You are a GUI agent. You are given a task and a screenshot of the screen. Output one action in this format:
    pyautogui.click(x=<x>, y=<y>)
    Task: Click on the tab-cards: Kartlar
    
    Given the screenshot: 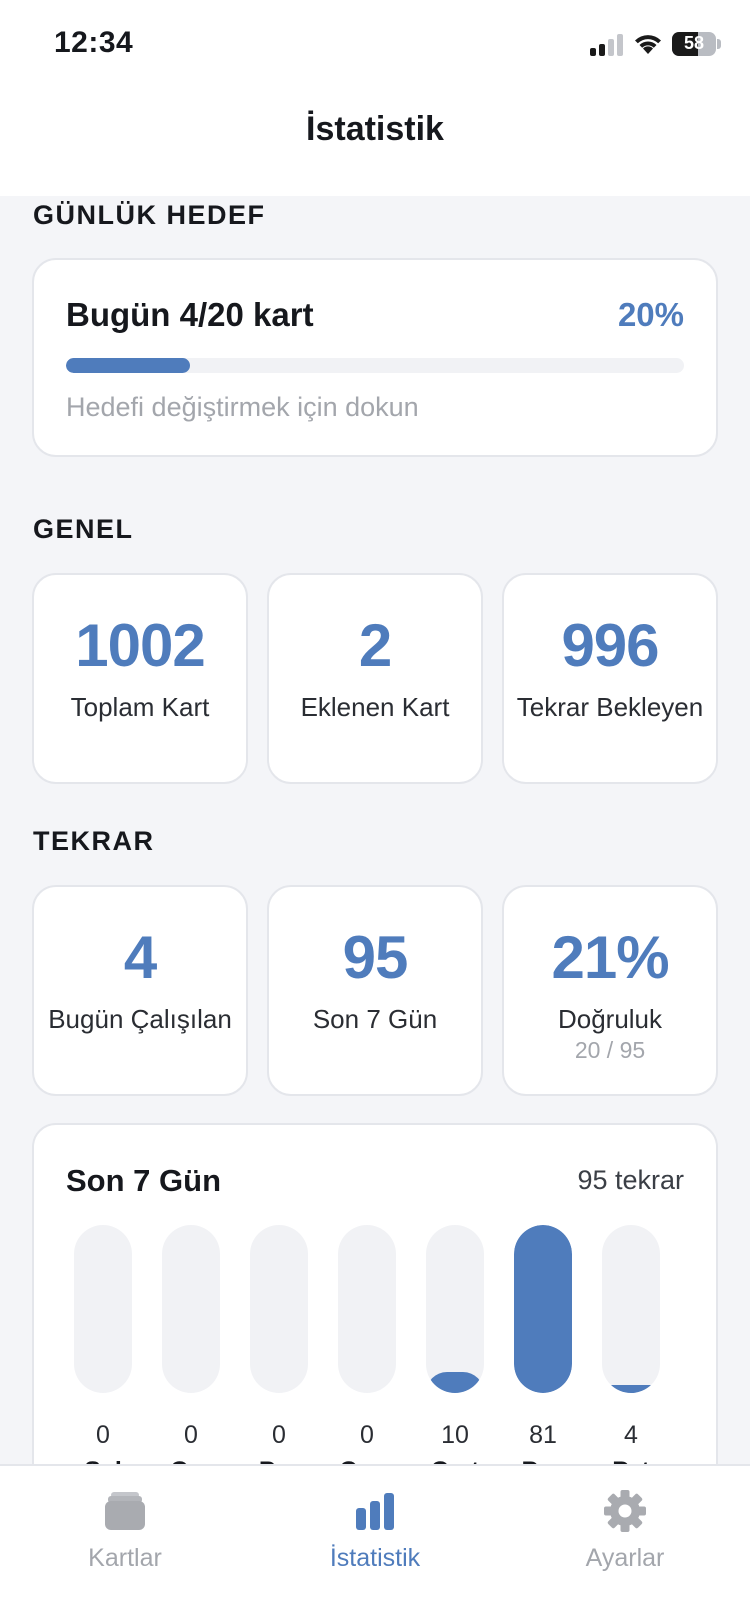 What is the action you would take?
    pyautogui.click(x=125, y=1526)
    